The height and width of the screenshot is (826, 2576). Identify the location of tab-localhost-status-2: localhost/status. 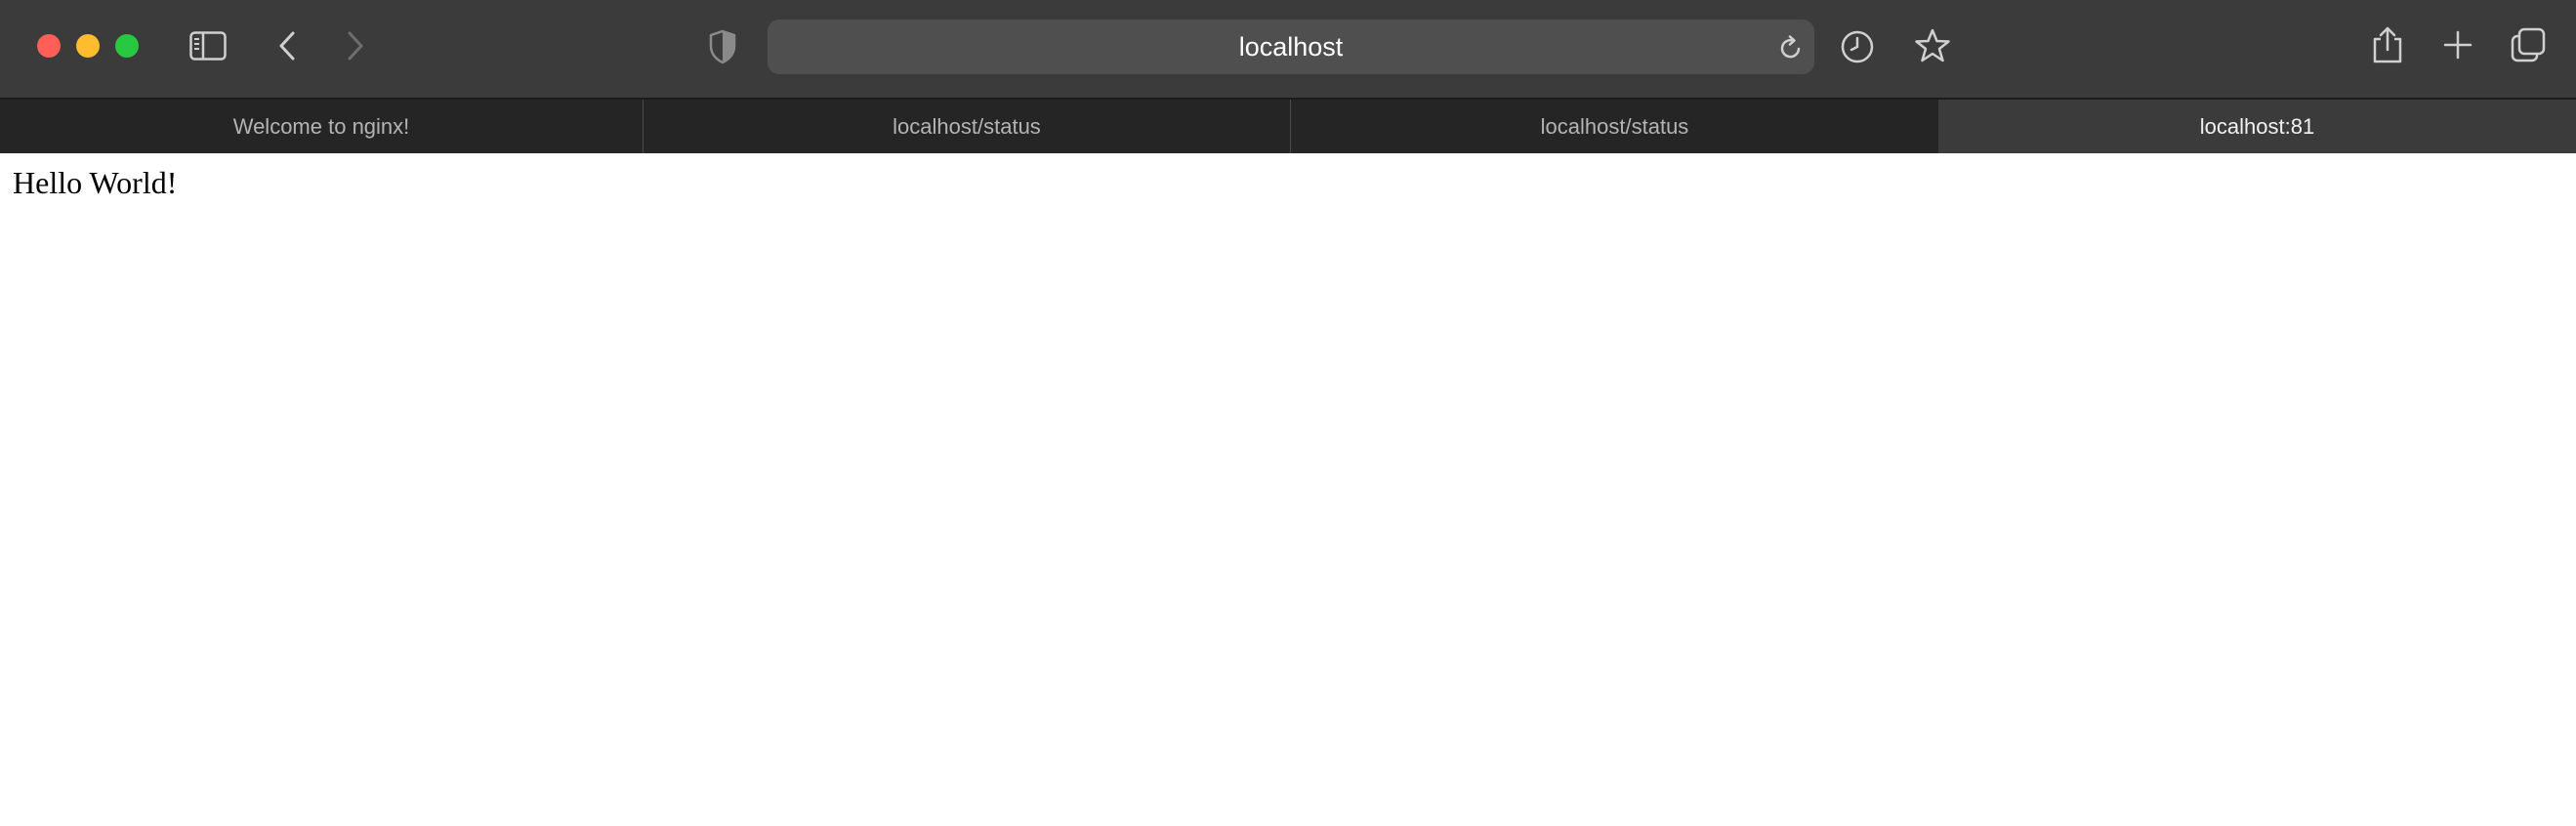
(1614, 126).